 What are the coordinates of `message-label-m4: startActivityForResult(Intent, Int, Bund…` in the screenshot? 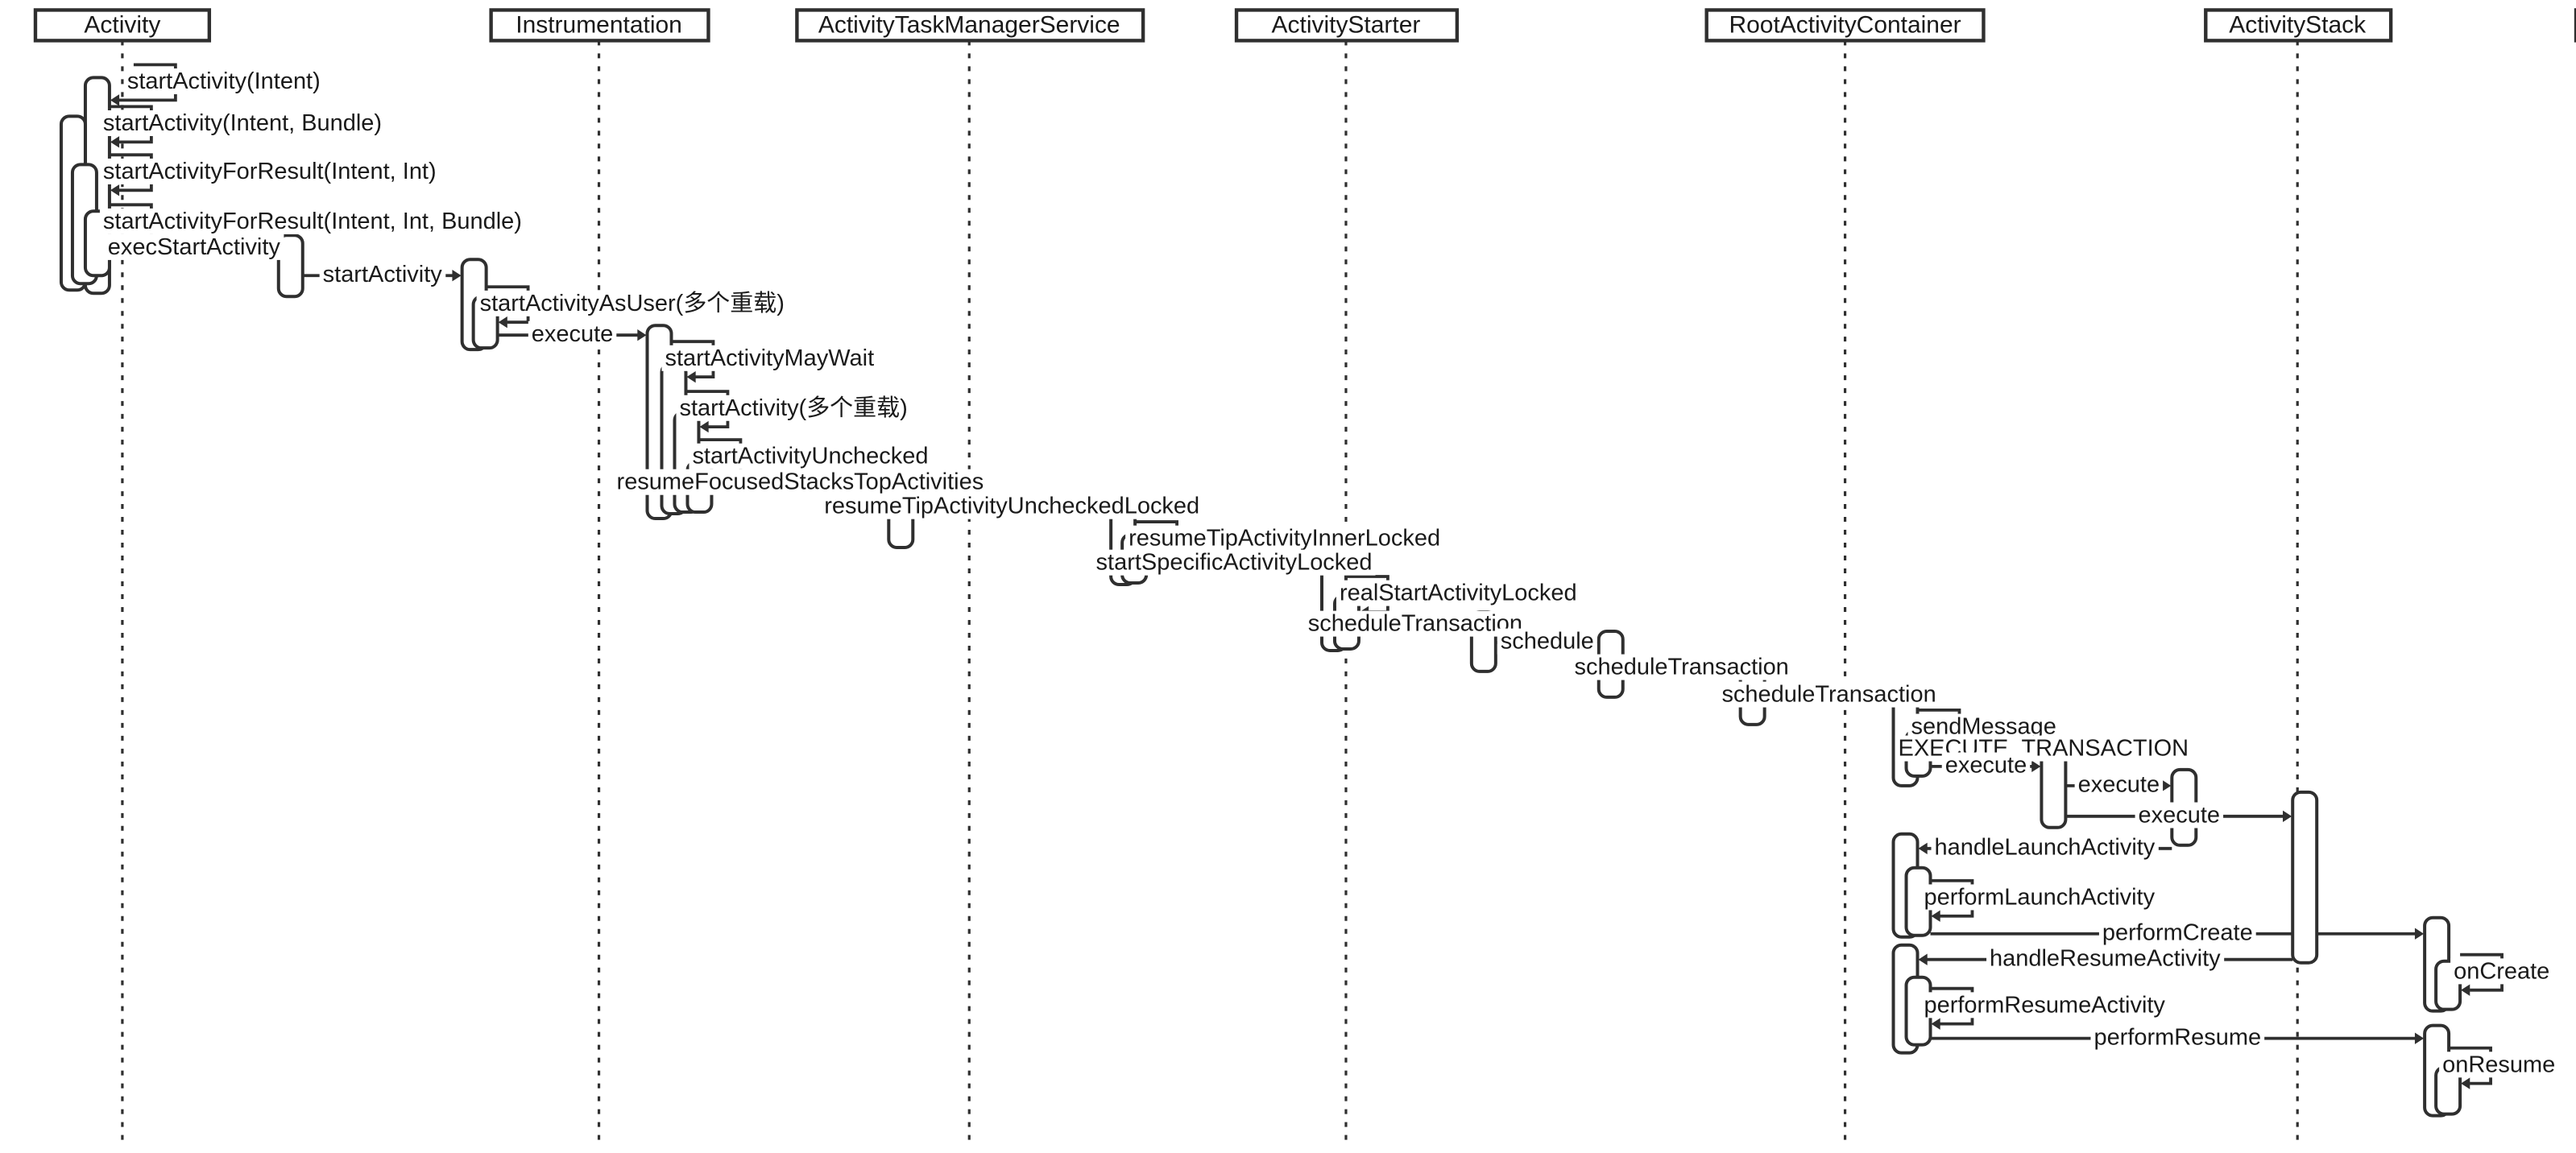 It's located at (312, 221).